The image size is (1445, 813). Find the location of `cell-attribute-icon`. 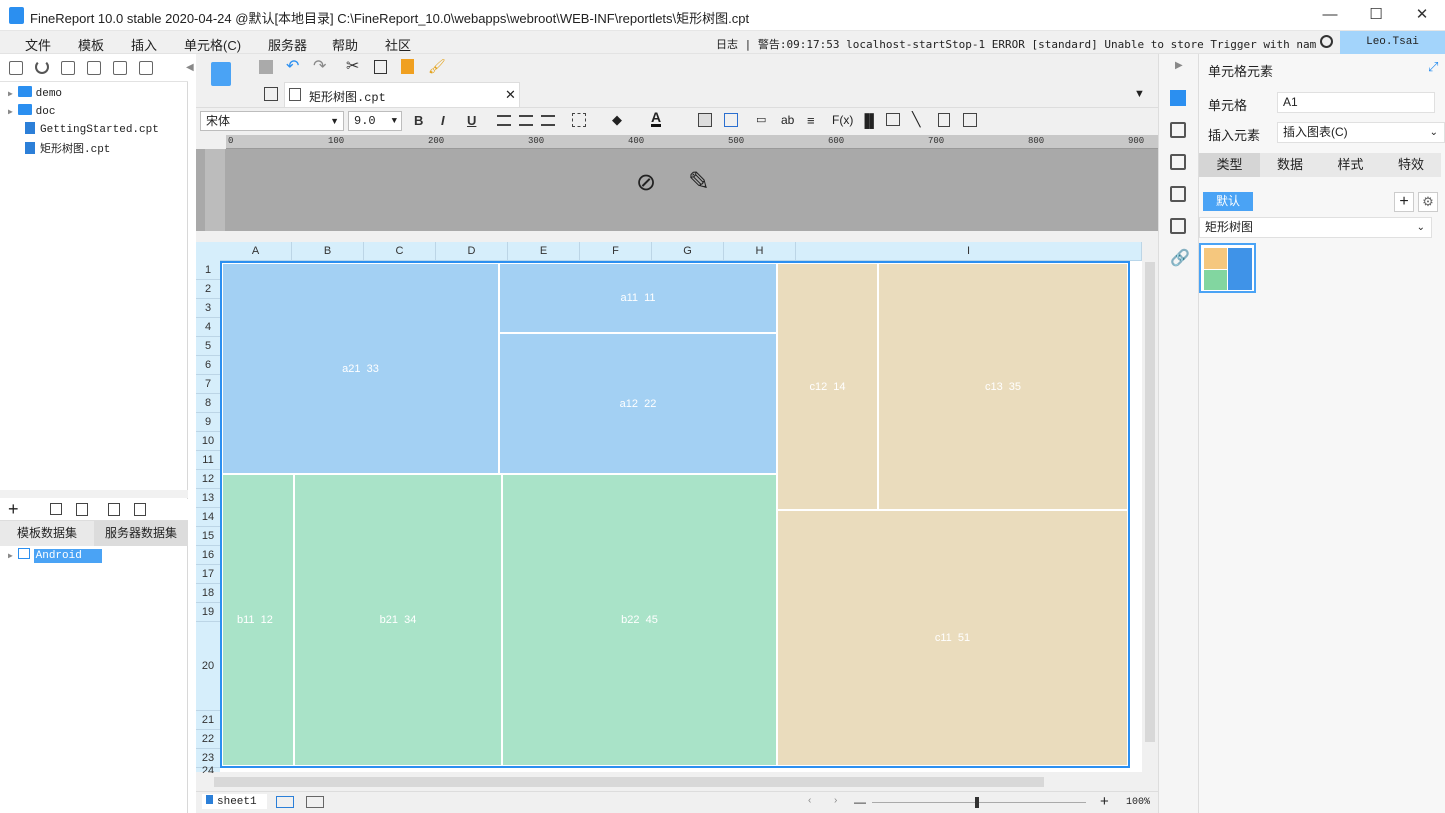

cell-attribute-icon is located at coordinates (1178, 130).